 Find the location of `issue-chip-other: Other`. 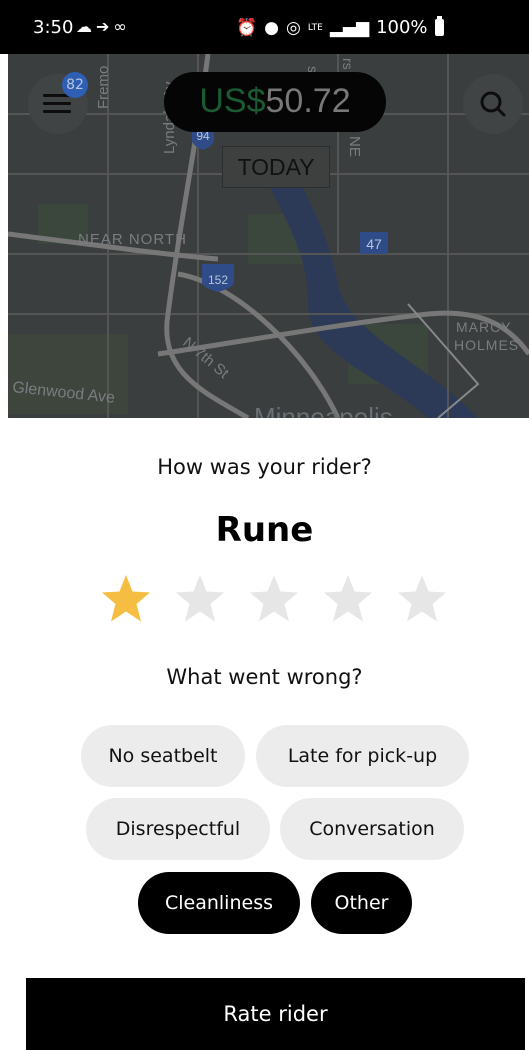

issue-chip-other: Other is located at coordinates (361, 903).